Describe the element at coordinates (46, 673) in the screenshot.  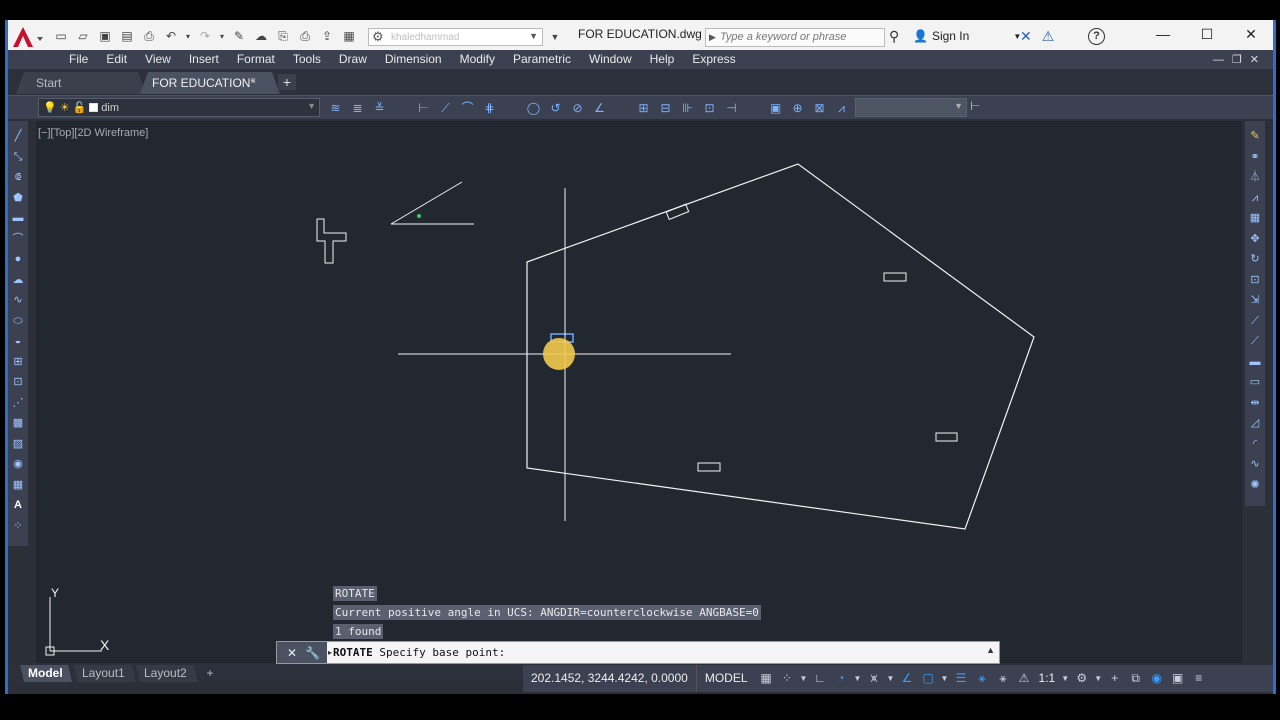
I see `tab-model: Model` at that location.